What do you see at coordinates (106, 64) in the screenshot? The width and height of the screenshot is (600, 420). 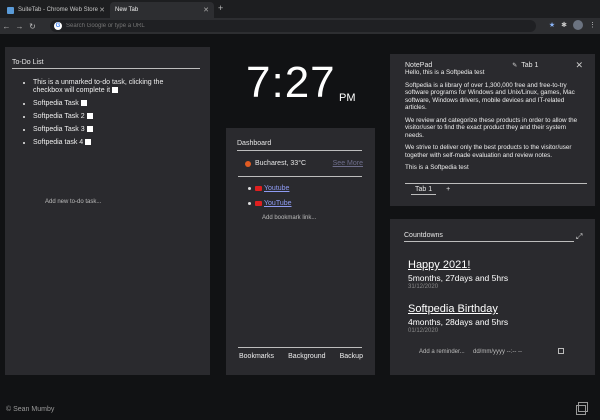 I see `todo-title: To-Do List` at bounding box center [106, 64].